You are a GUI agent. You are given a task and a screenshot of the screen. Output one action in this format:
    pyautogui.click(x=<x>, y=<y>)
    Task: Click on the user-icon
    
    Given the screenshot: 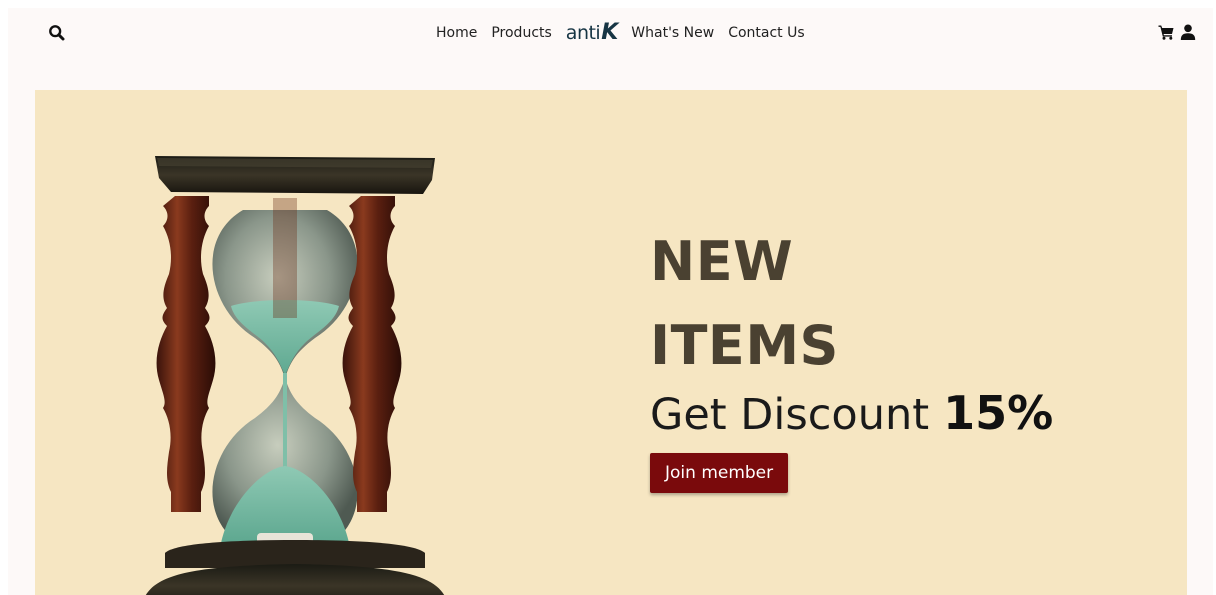 What is the action you would take?
    pyautogui.click(x=1188, y=32)
    